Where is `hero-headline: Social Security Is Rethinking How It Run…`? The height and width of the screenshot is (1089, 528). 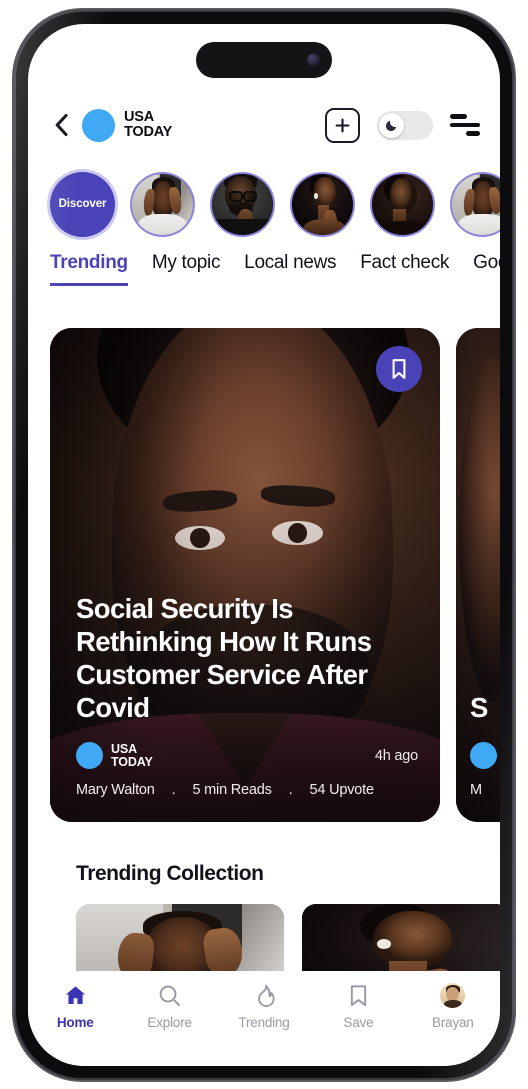 hero-headline: Social Security Is Rethinking How It Run… is located at coordinates (224, 658).